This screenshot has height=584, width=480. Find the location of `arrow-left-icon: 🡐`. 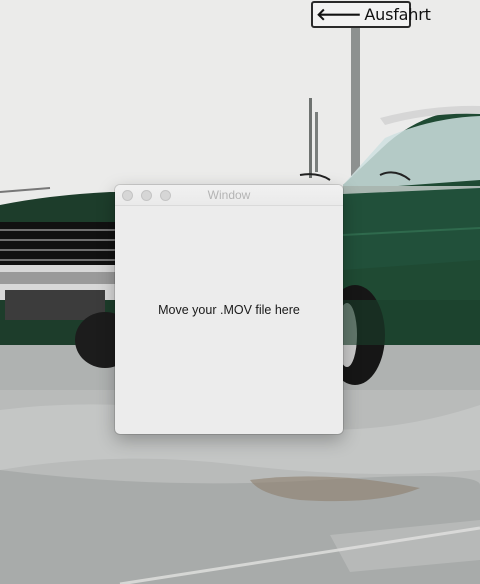

arrow-left-icon: 🡐 is located at coordinates (339, 14).